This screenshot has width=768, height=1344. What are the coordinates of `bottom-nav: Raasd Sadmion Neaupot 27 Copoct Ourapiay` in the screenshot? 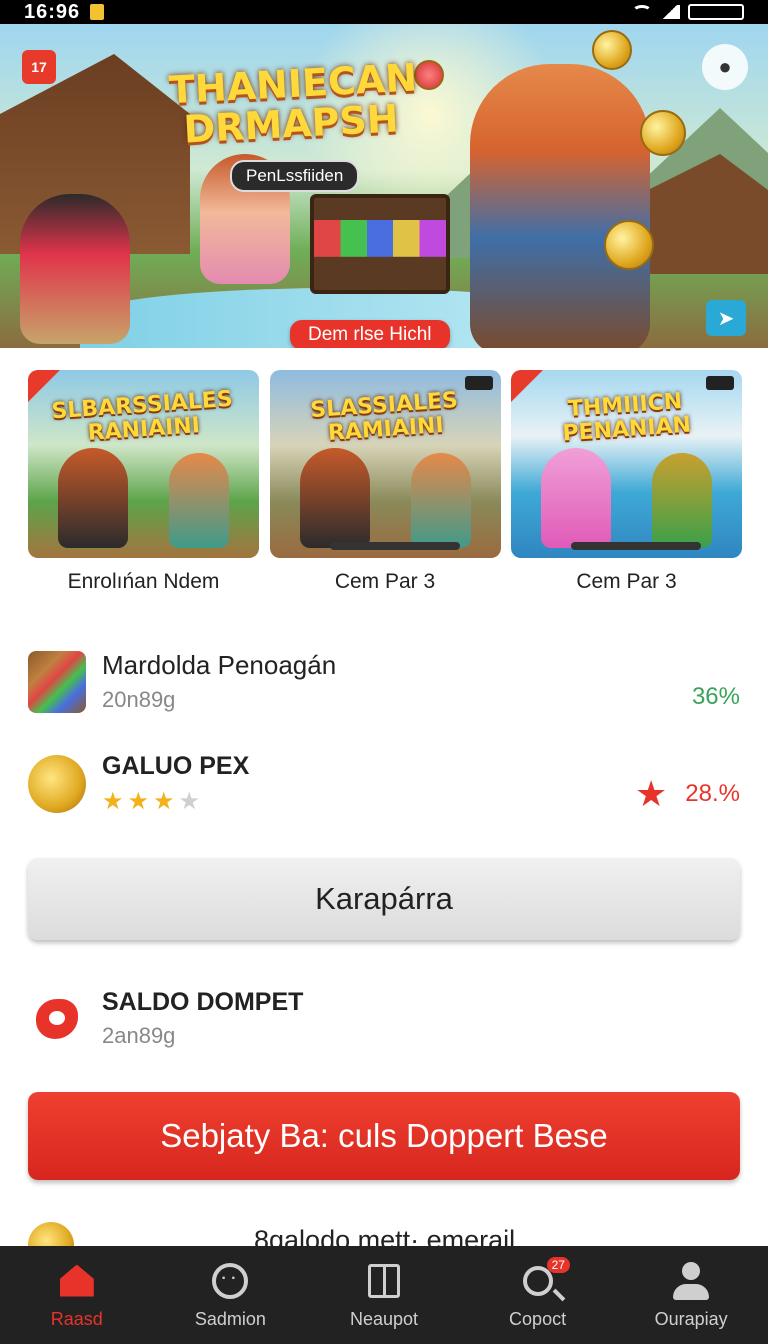 It's located at (384, 1295).